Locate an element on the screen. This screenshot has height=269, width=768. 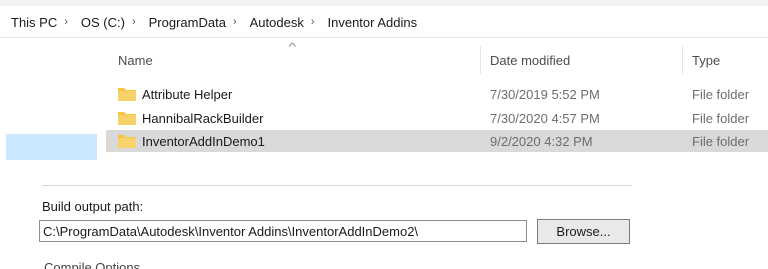
column-header-name: Name is located at coordinates (135, 60).